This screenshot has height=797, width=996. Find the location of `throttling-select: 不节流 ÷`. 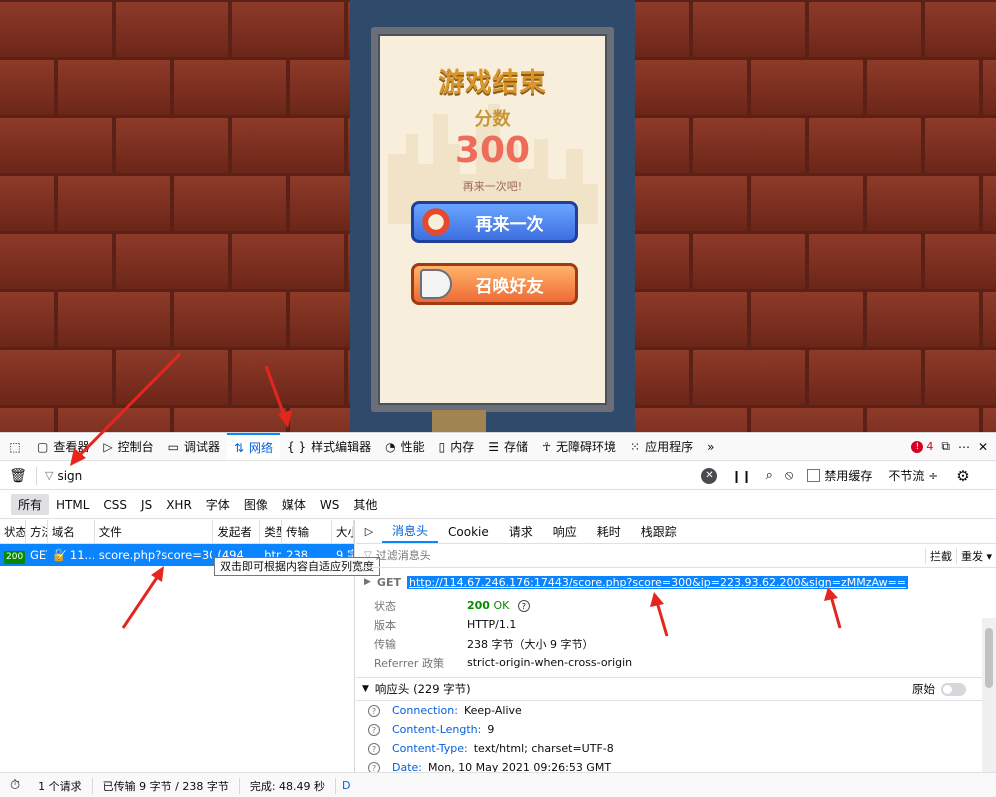

throttling-select: 不节流 ÷ is located at coordinates (913, 475).